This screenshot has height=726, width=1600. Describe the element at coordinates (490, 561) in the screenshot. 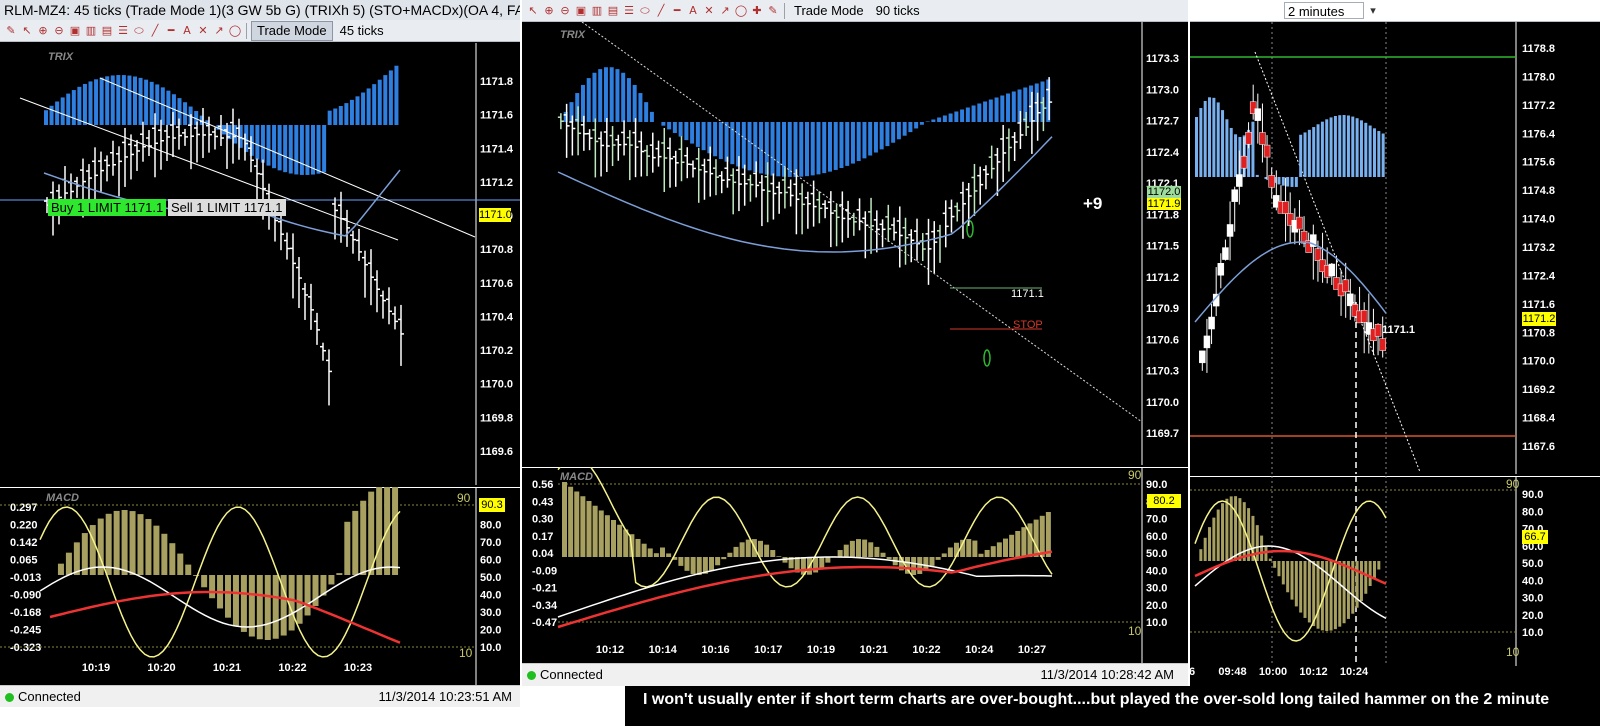

I see `y-tick-label: 60.0` at that location.